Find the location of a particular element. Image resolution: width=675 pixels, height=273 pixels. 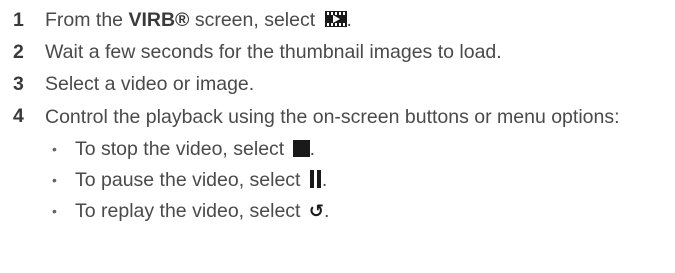

video-playback-icon is located at coordinates (335, 19).